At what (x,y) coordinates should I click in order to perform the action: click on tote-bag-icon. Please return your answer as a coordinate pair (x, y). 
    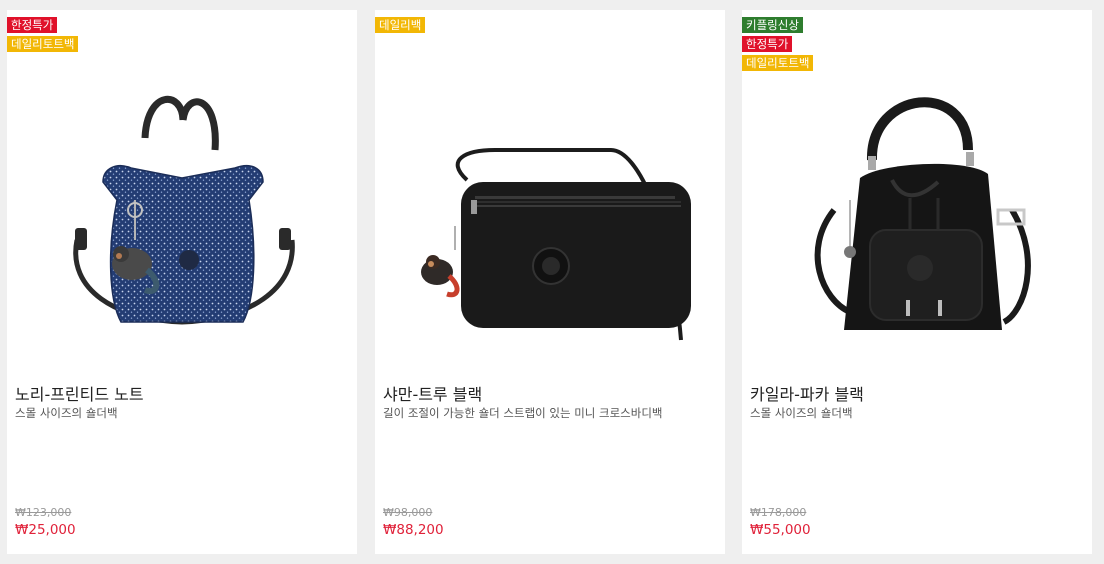
    Looking at the image, I should click on (184, 210).